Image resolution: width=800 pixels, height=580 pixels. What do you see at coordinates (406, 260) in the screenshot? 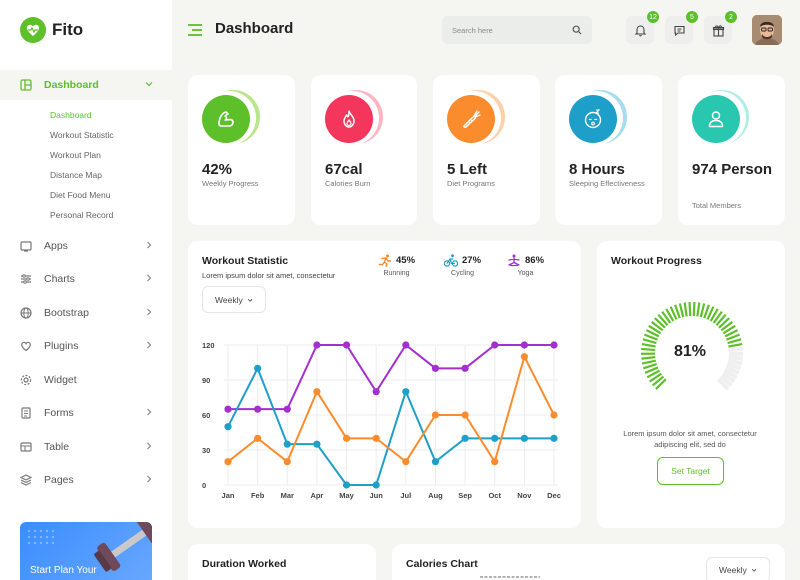
I see `legend-value: 45%` at bounding box center [406, 260].